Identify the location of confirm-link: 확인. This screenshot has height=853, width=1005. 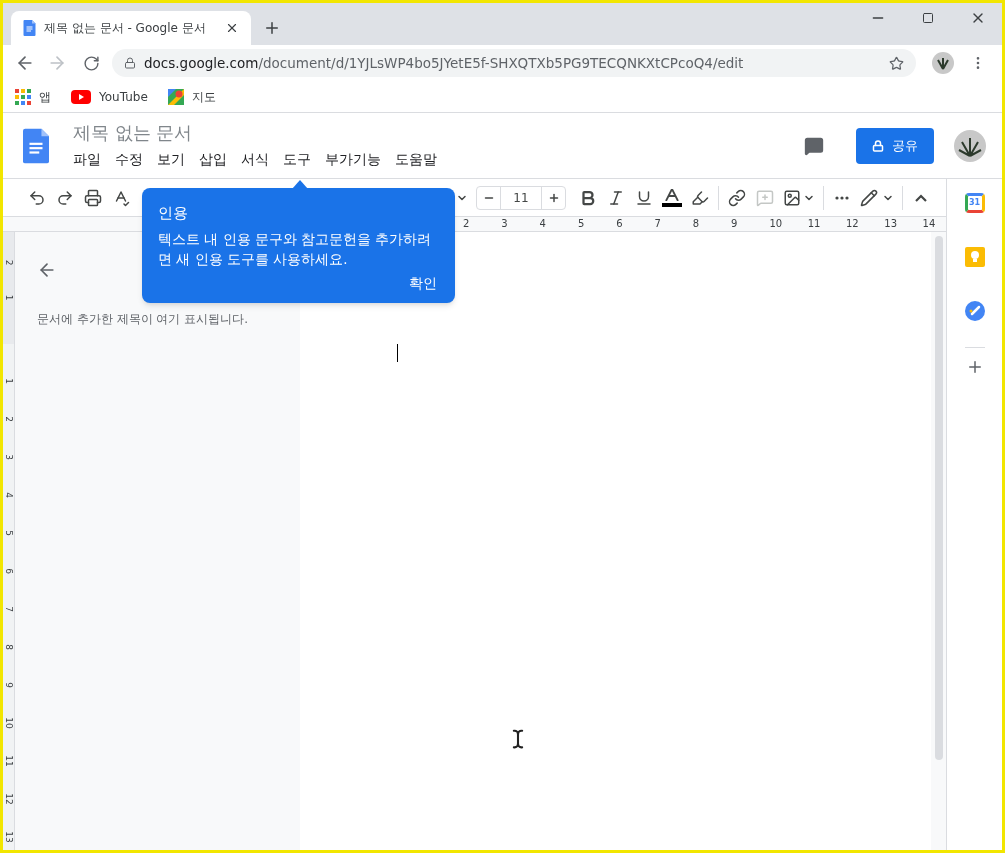
(423, 282).